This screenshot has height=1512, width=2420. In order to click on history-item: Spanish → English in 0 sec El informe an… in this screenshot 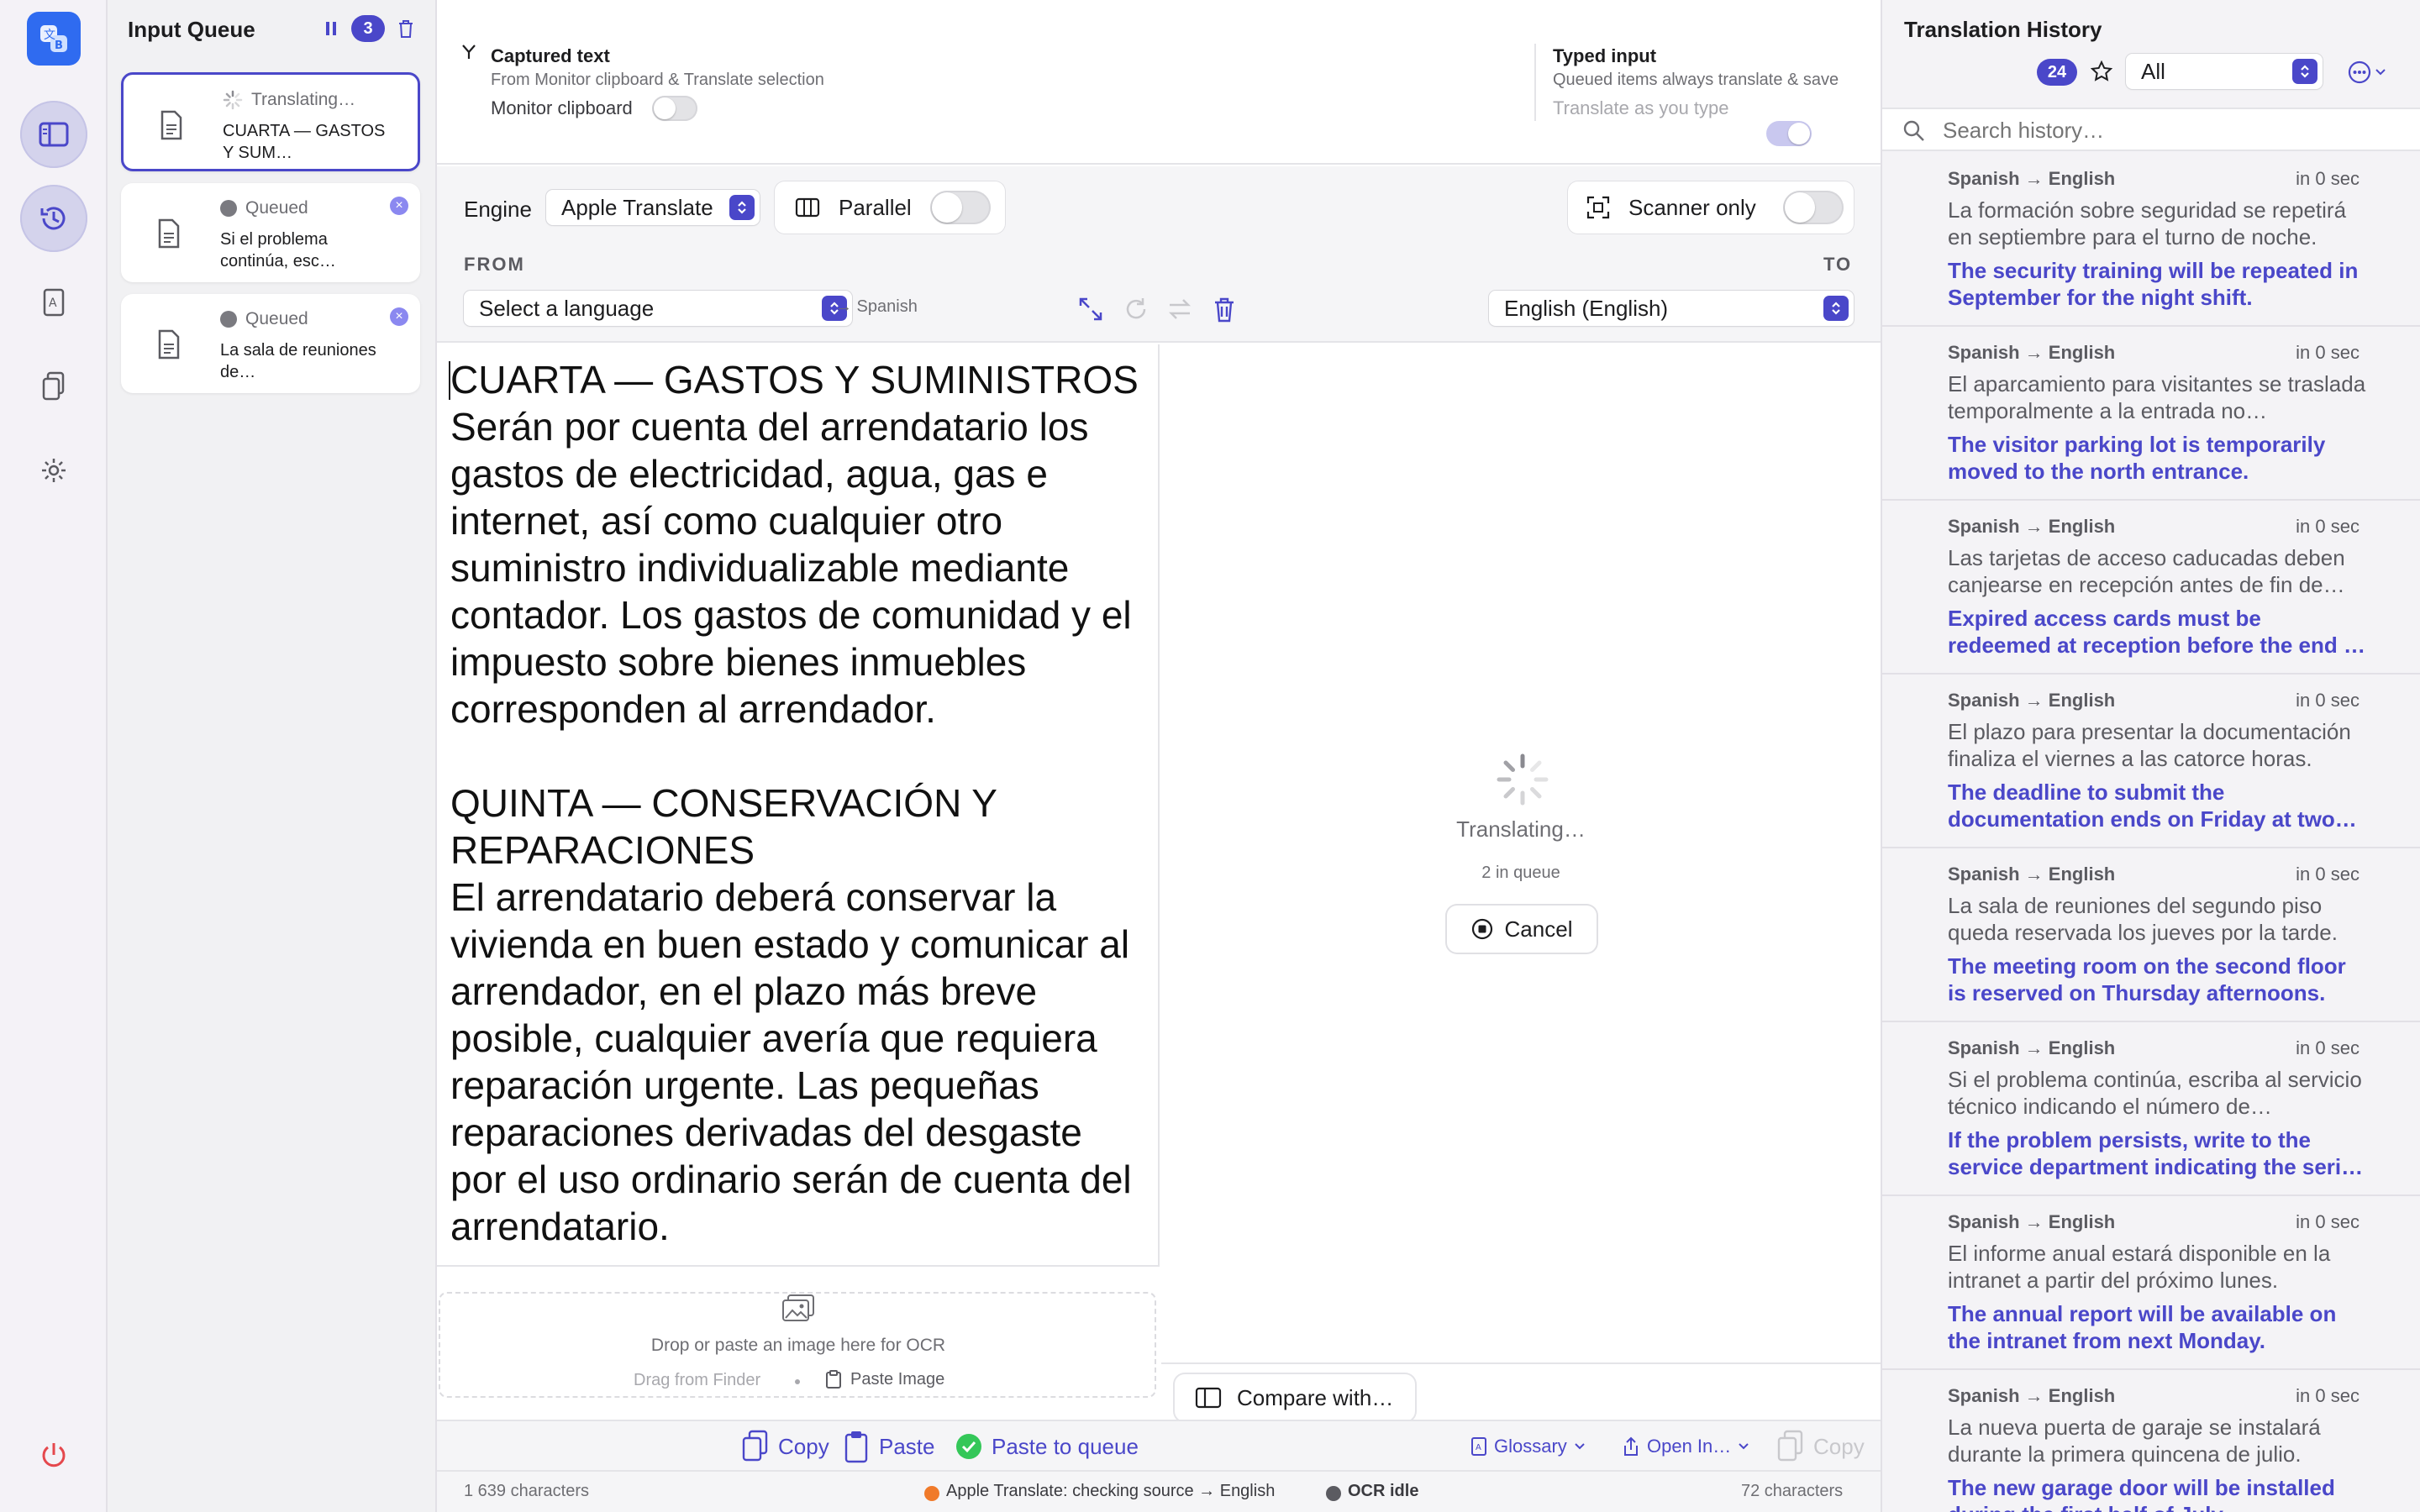, I will do `click(2151, 1283)`.